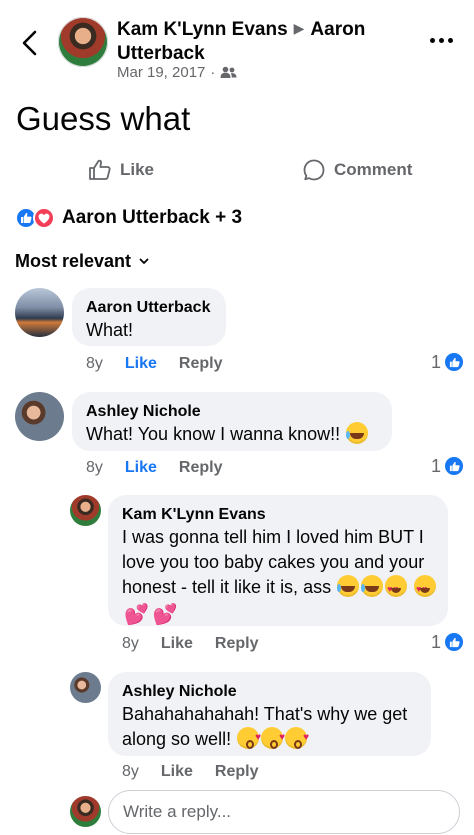  What do you see at coordinates (149, 307) in the screenshot?
I see `commenter-name: Aaron Utterback` at bounding box center [149, 307].